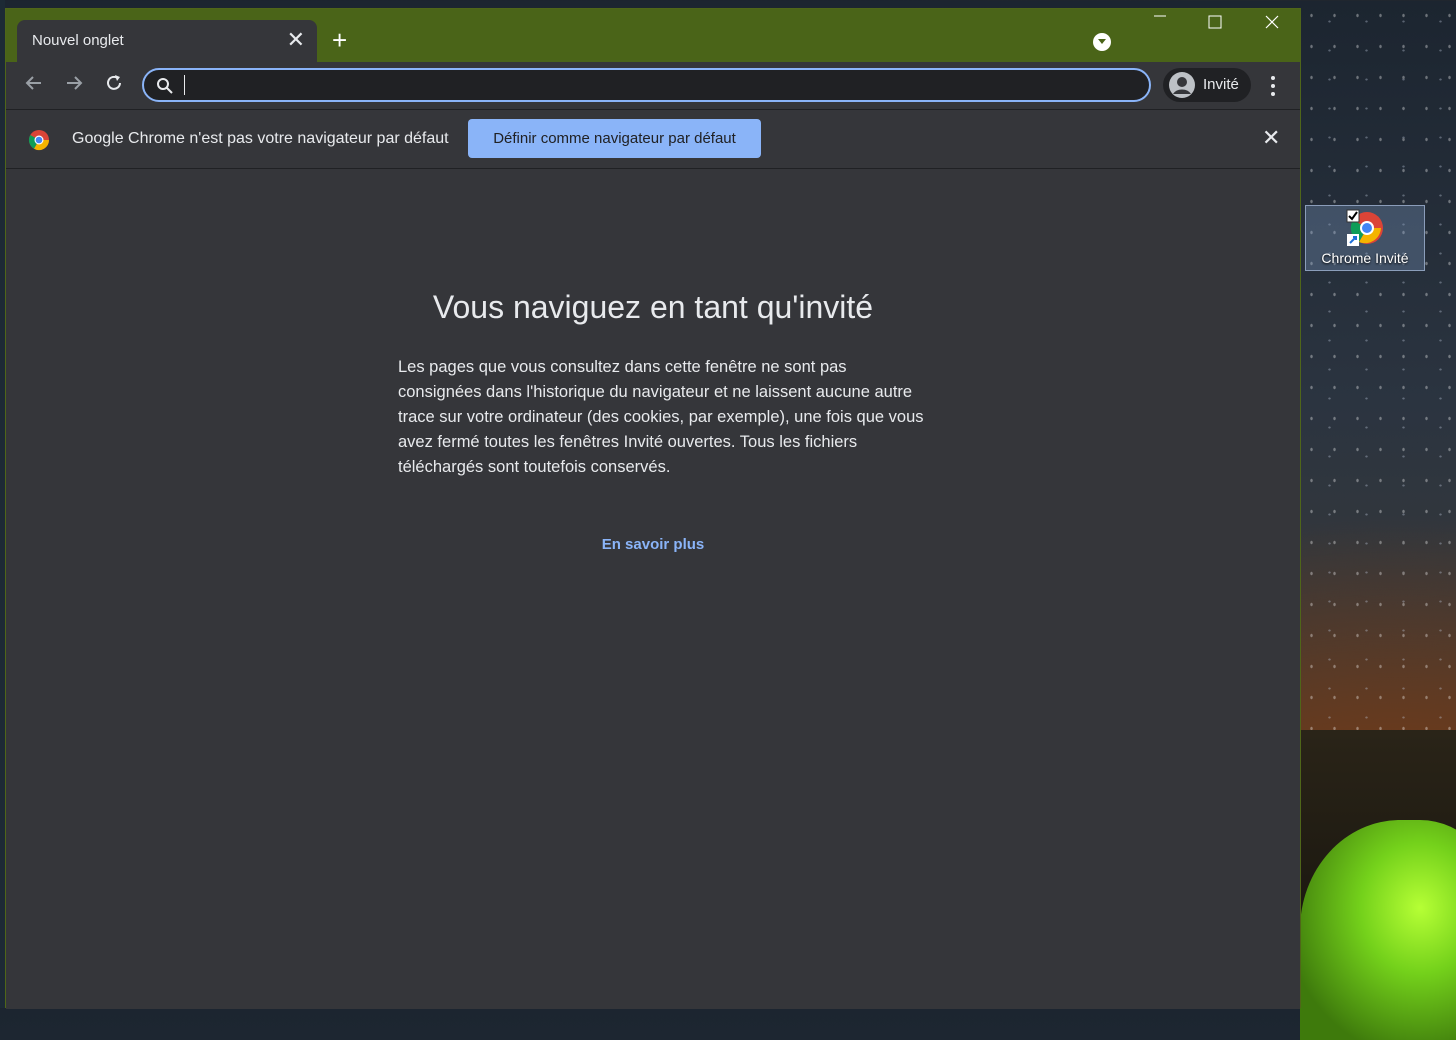 The height and width of the screenshot is (1040, 1456). I want to click on chrome-logo-icon, so click(39, 140).